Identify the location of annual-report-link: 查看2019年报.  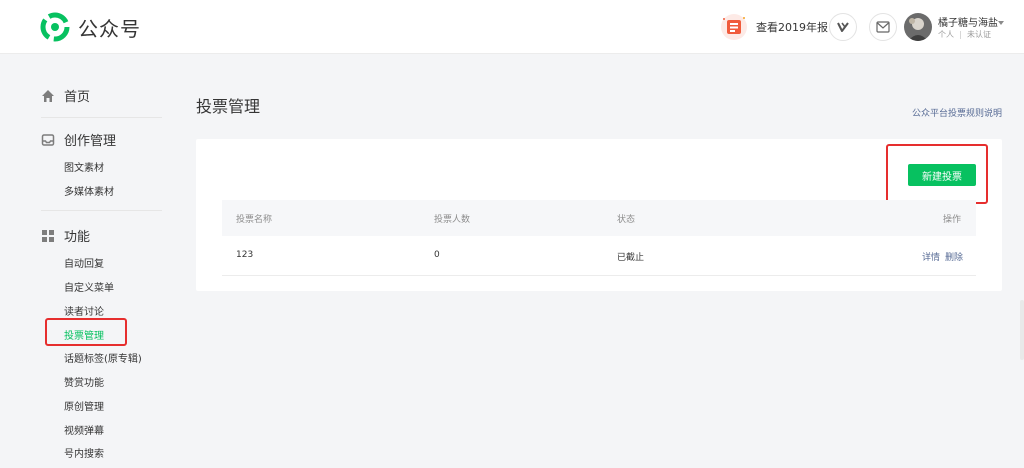
(774, 27).